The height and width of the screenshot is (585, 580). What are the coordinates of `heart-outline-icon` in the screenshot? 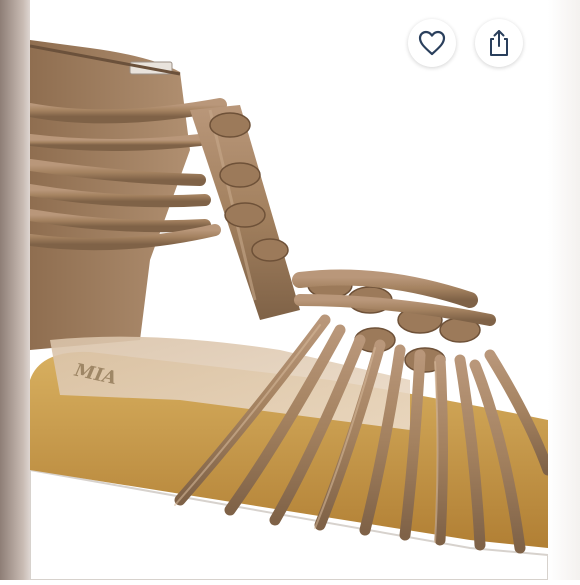 It's located at (432, 43).